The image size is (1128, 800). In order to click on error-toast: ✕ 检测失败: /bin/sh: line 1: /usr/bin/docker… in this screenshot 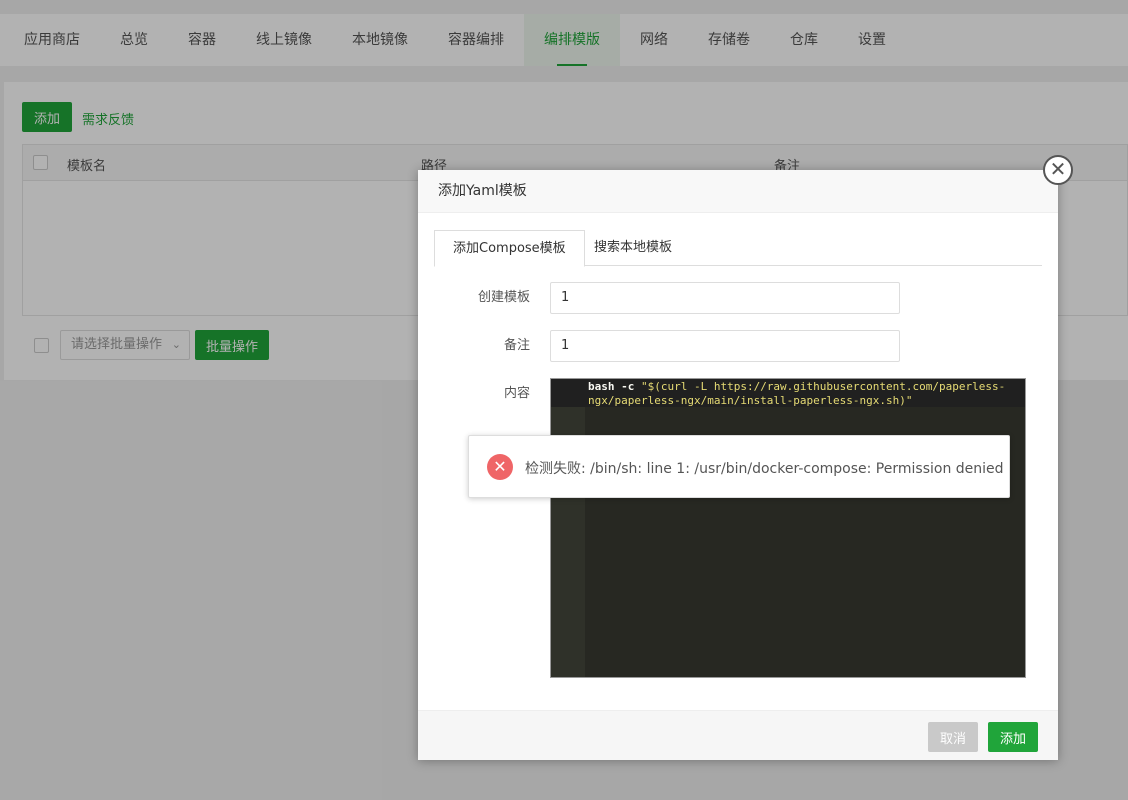, I will do `click(739, 466)`.